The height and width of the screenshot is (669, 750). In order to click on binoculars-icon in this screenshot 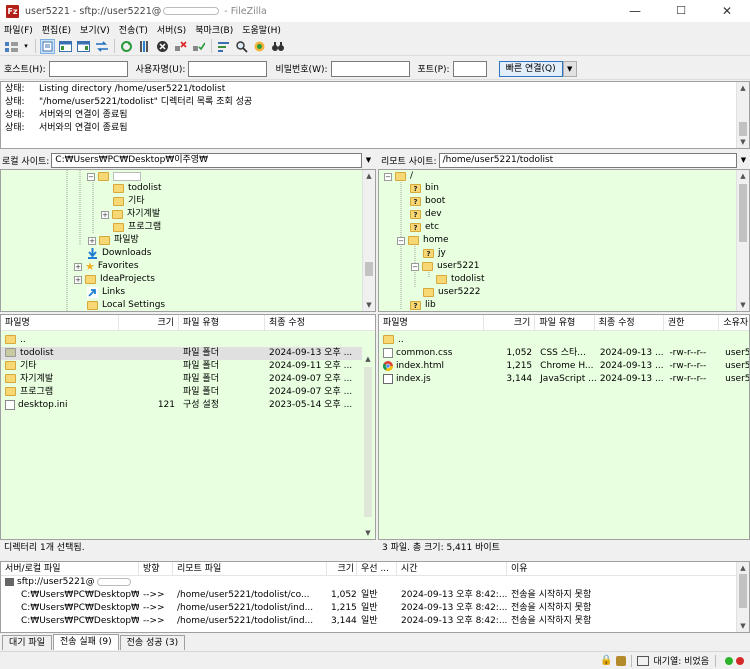, I will do `click(277, 46)`.